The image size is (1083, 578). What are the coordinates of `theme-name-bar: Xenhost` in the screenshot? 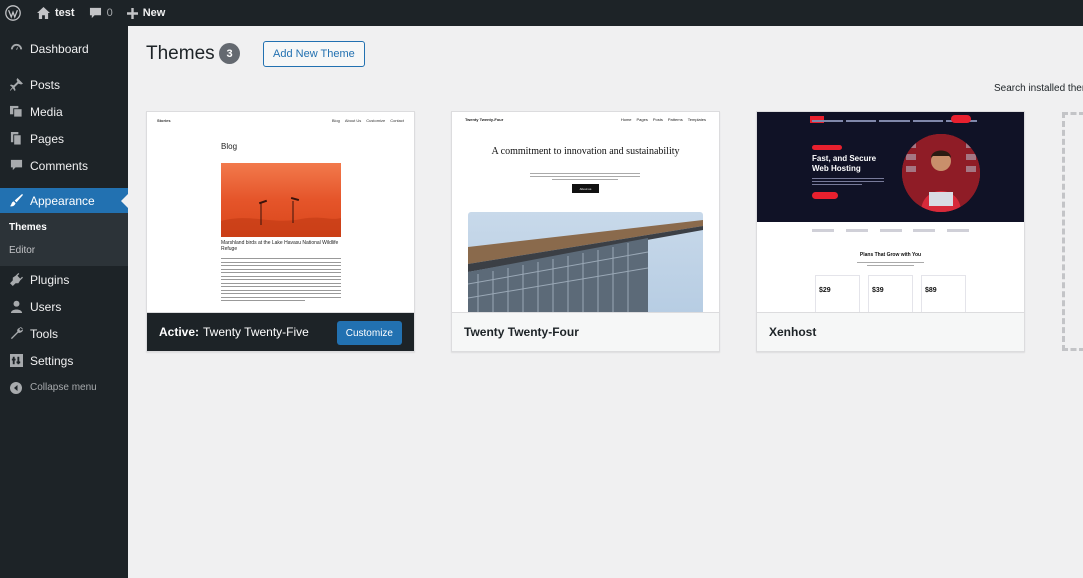 It's located at (890, 331).